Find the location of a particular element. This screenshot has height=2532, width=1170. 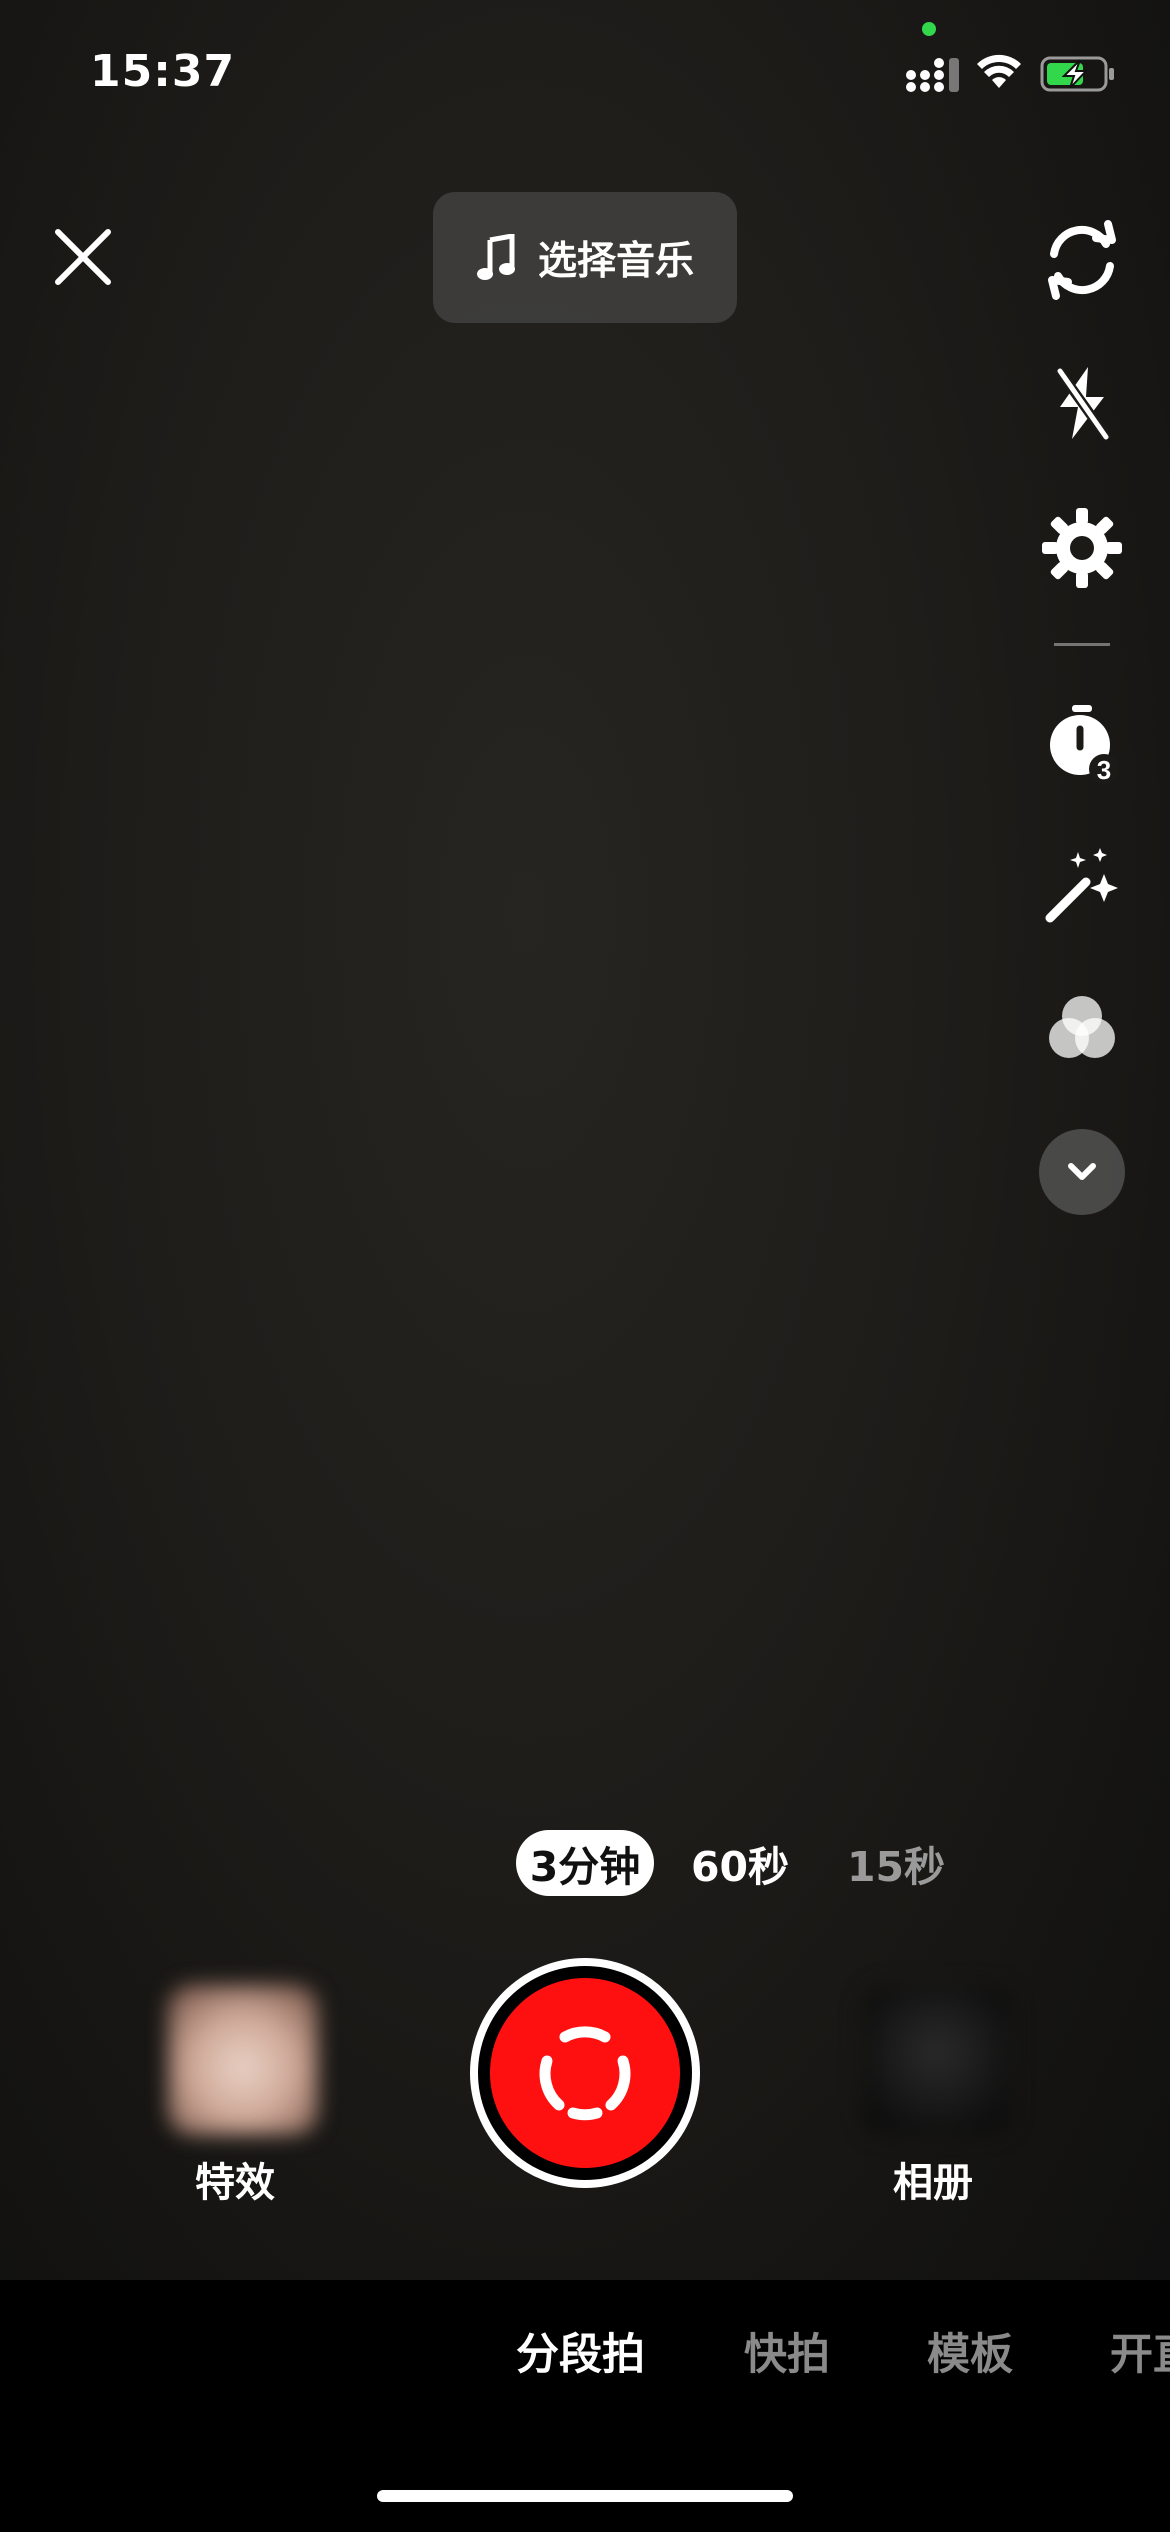

beauty-wand-icon is located at coordinates (1081, 885).